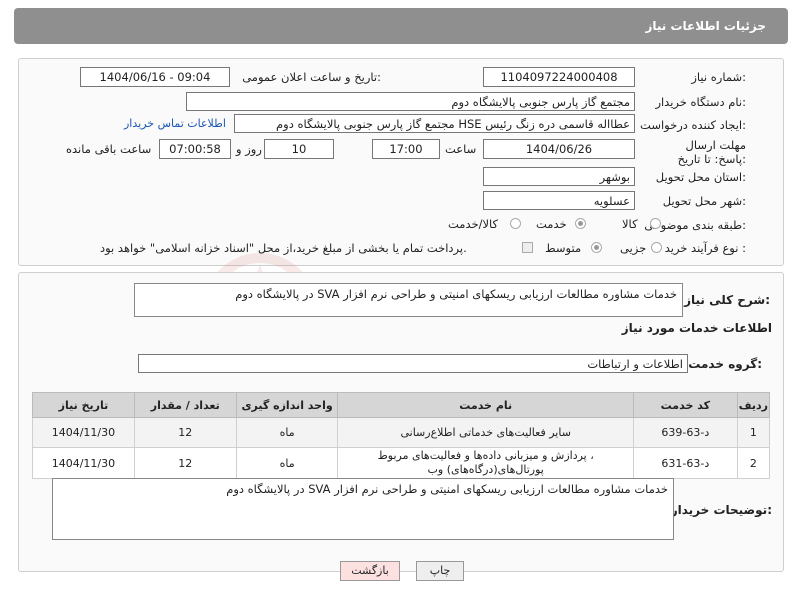 This screenshot has height=596, width=788. What do you see at coordinates (685, 463) in the screenshot?
I see `cell-code: د-63-631` at bounding box center [685, 463].